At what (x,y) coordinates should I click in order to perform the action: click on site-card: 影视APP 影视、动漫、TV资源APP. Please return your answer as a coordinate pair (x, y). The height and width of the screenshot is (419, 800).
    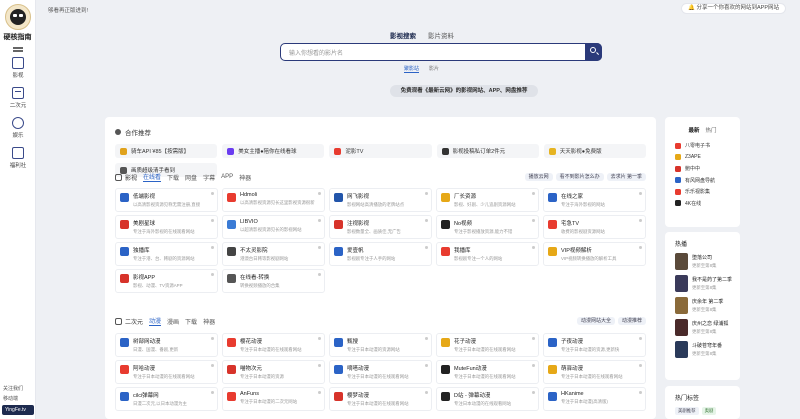
    Looking at the image, I should click on (166, 281).